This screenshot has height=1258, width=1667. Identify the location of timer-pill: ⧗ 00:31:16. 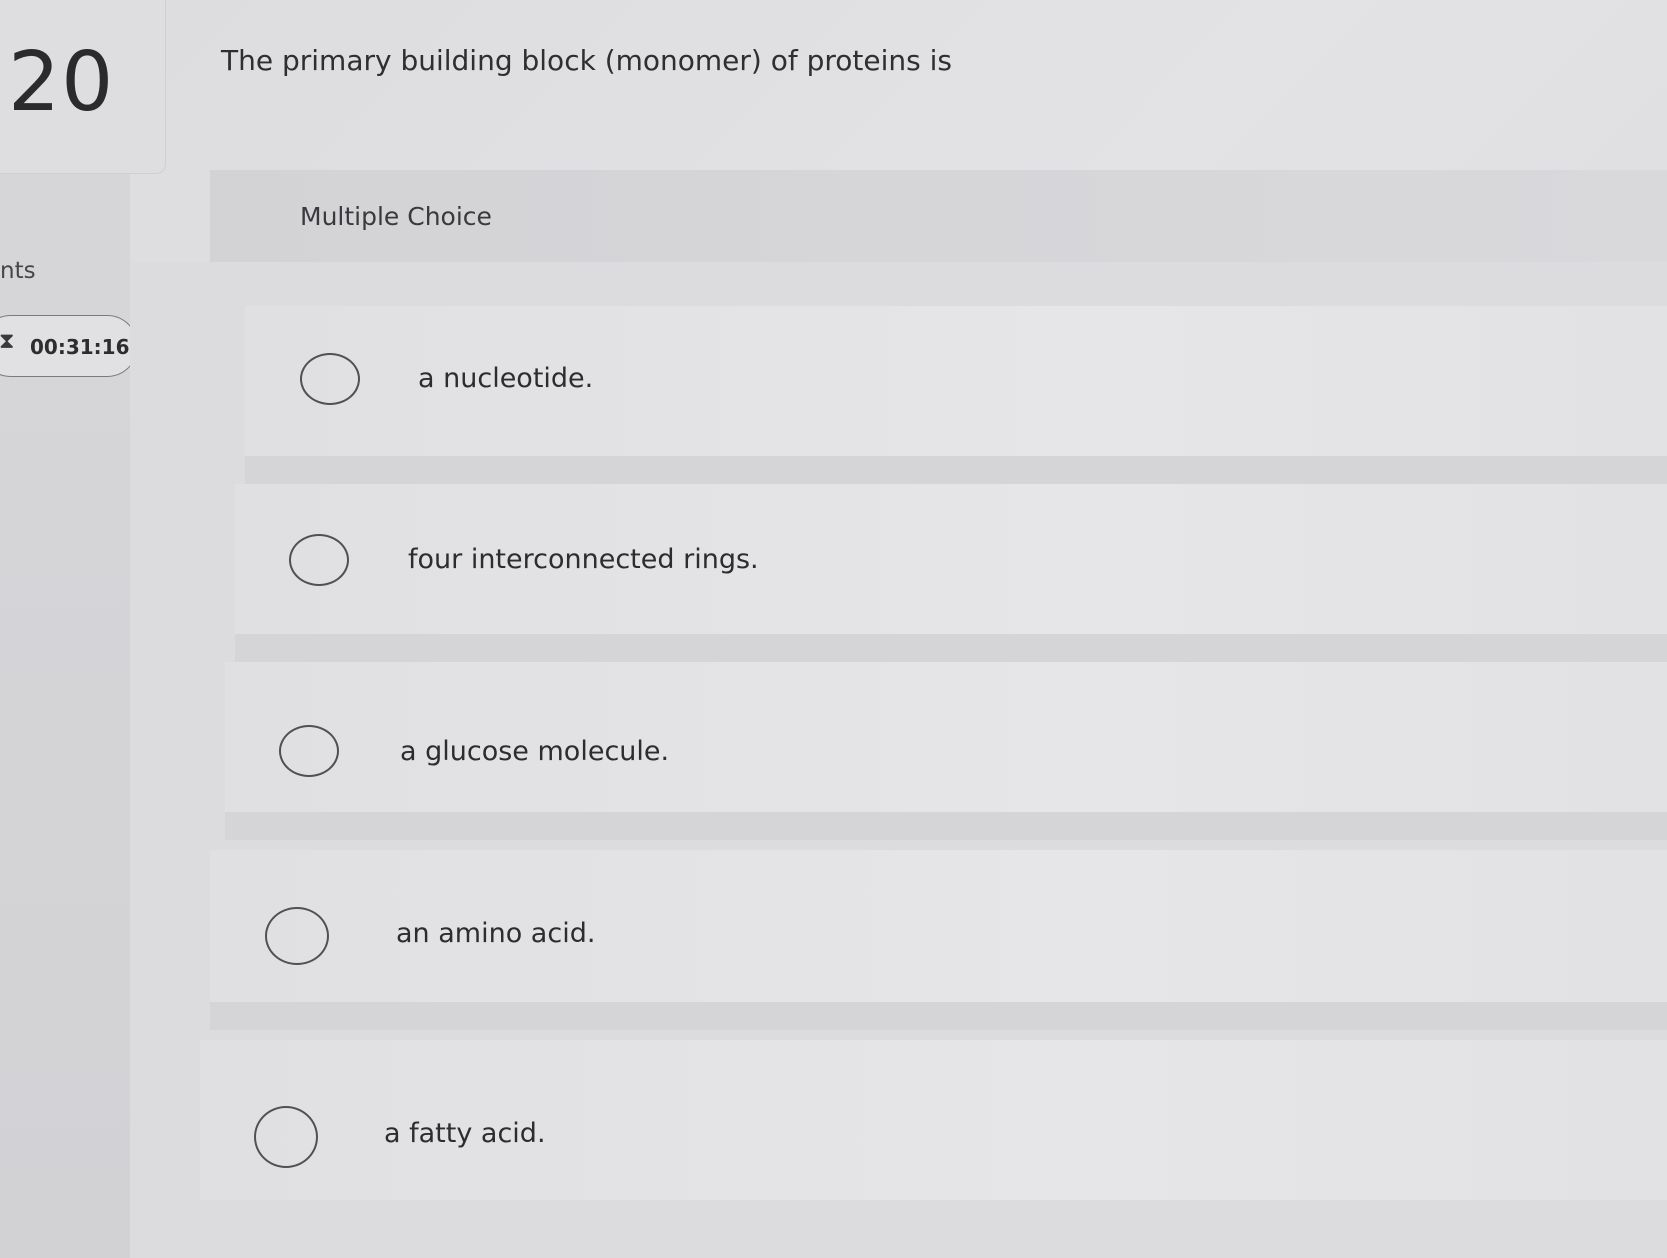
(69, 346).